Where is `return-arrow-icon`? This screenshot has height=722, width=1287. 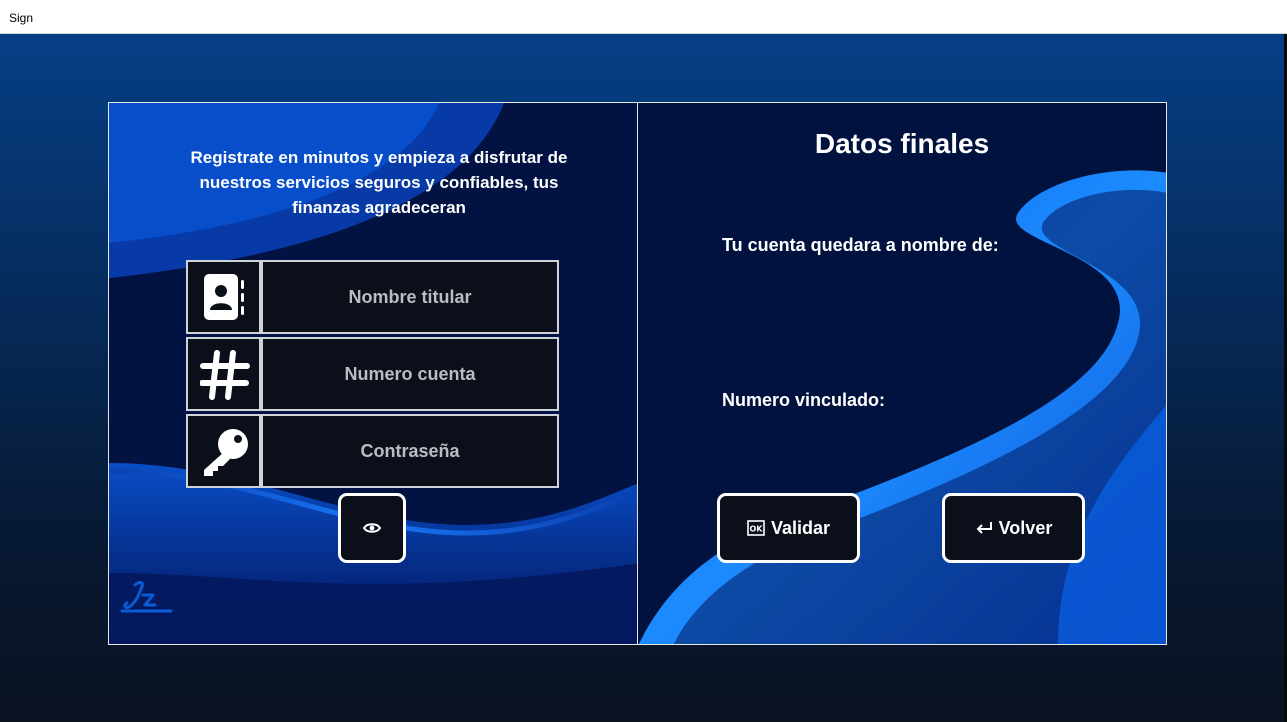
return-arrow-icon is located at coordinates (984, 528).